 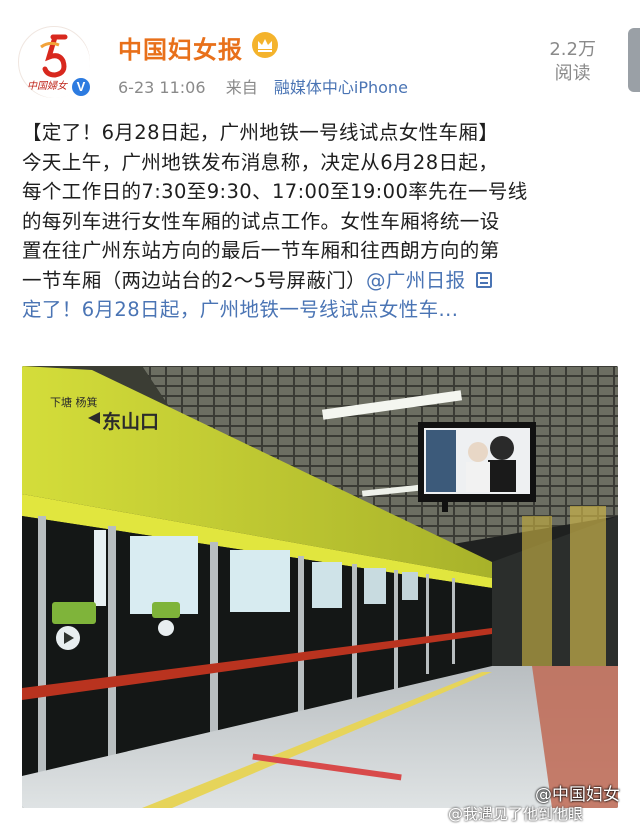 What do you see at coordinates (265, 45) in the screenshot?
I see `crown-badge-icon` at bounding box center [265, 45].